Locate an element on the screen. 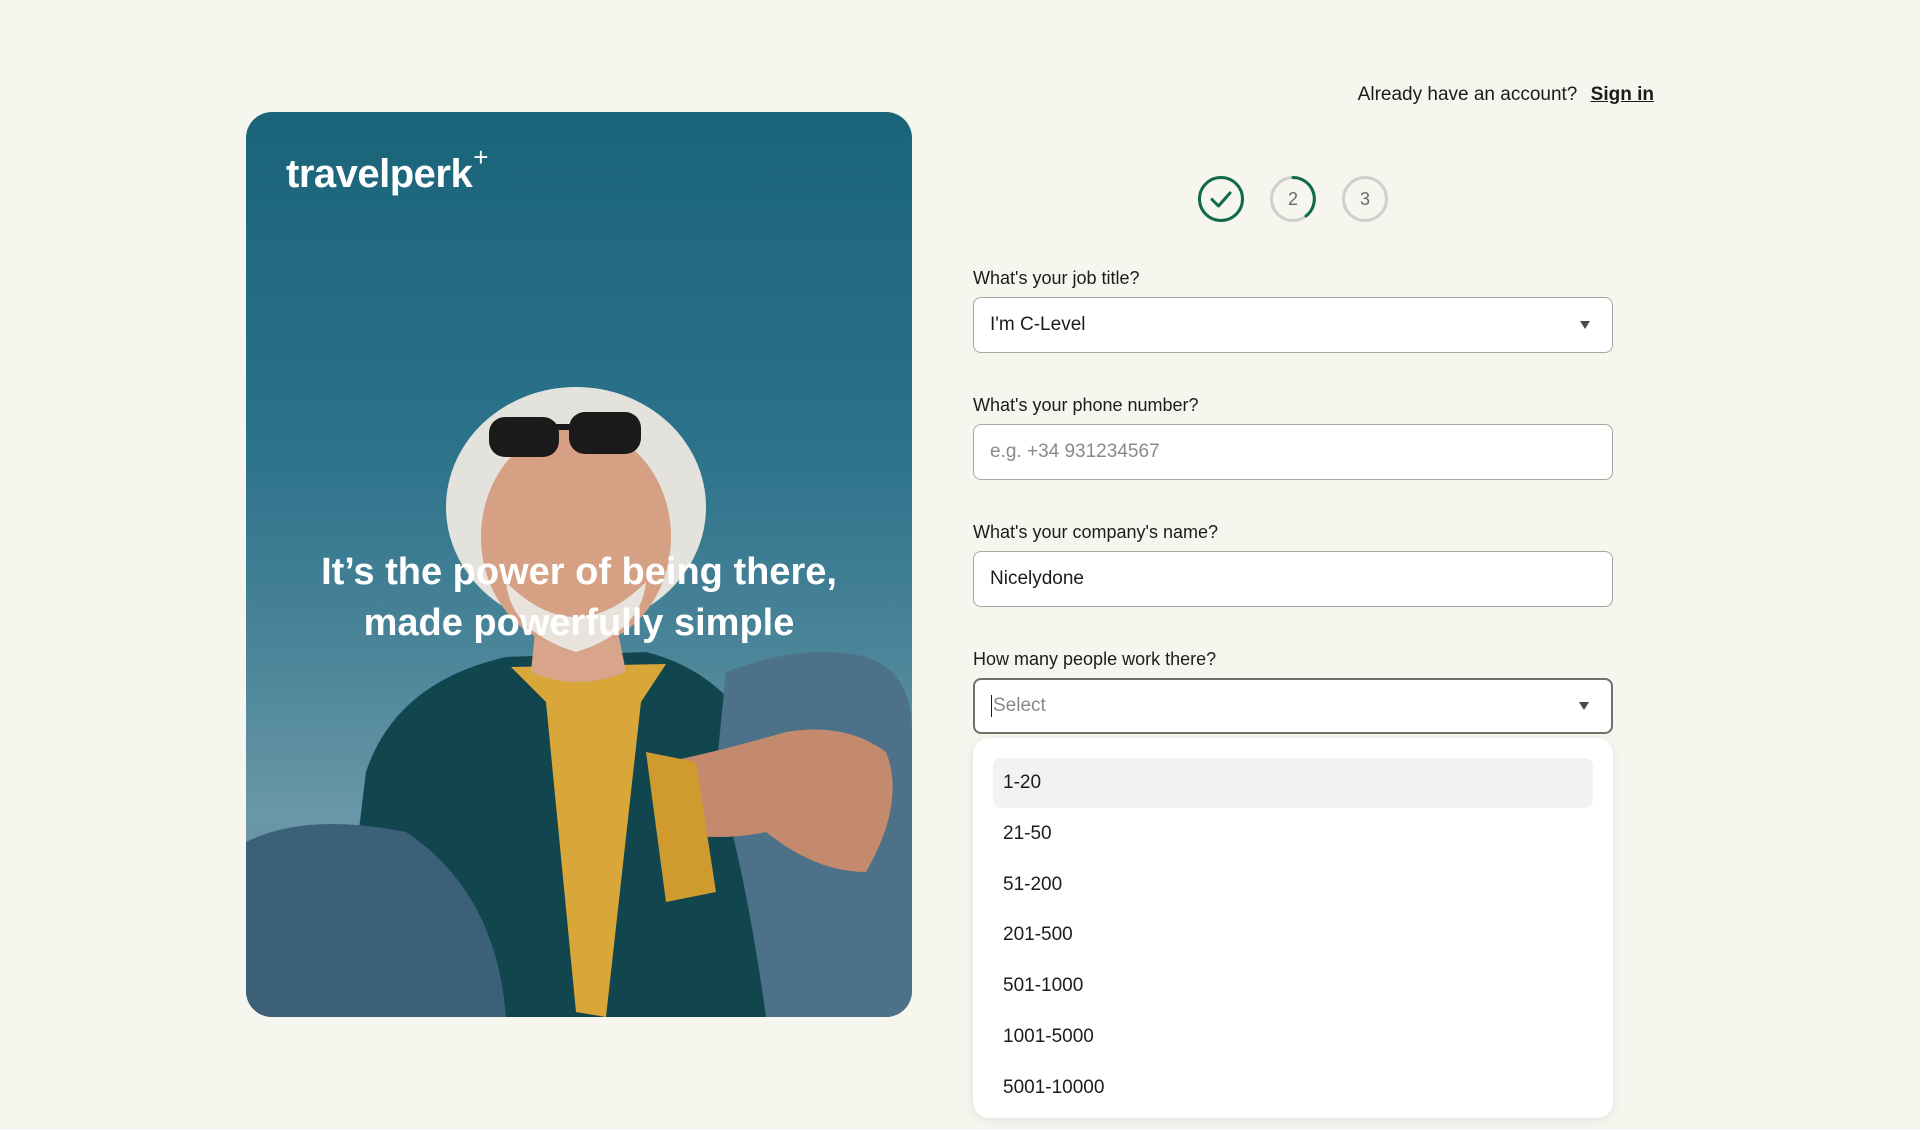 The width and height of the screenshot is (1920, 1130). company-size-field: How many people work there? Select is located at coordinates (1293, 691).